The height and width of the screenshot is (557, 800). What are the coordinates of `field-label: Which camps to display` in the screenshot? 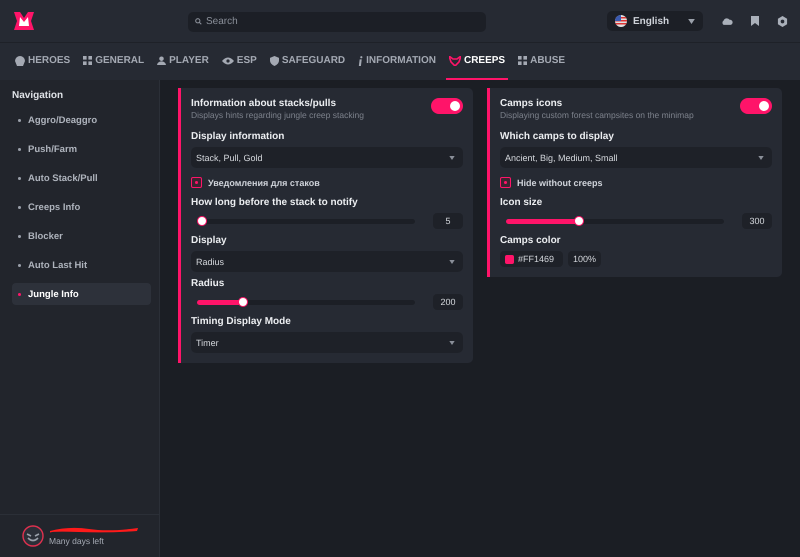 It's located at (557, 136).